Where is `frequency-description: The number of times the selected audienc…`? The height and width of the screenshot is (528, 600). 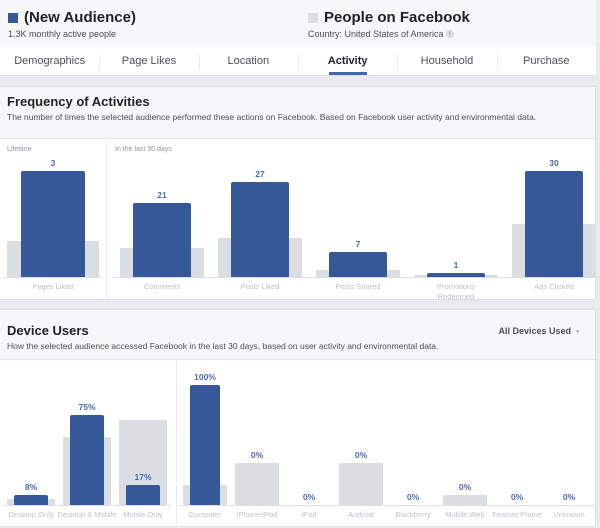
frequency-description: The number of times the selected audienc… is located at coordinates (272, 117).